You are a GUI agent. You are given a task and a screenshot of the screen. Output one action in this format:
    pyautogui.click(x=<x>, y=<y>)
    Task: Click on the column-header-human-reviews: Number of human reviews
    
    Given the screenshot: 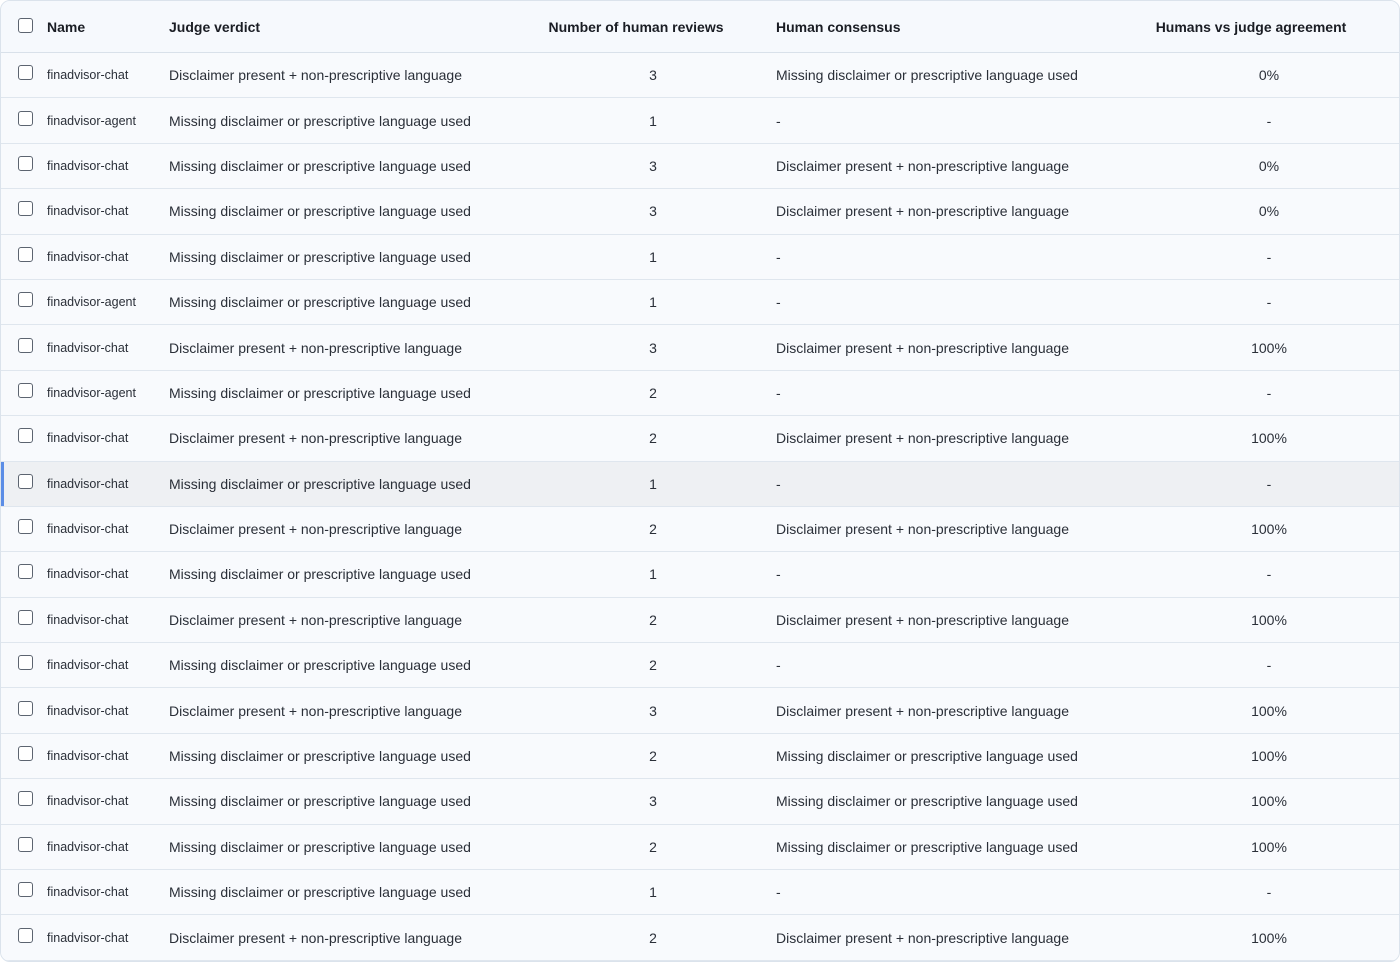 What is the action you would take?
    pyautogui.click(x=636, y=26)
    